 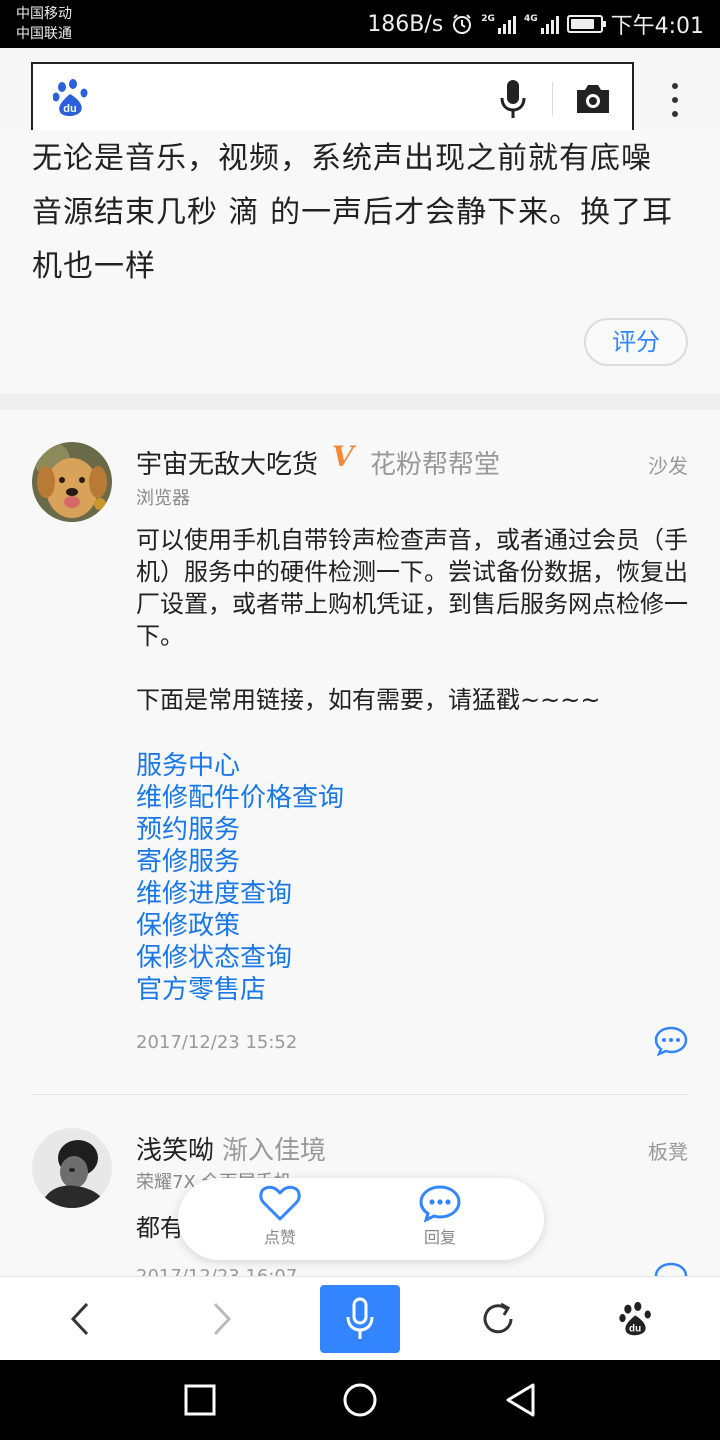 What do you see at coordinates (360, 1094) in the screenshot?
I see `answer-separator` at bounding box center [360, 1094].